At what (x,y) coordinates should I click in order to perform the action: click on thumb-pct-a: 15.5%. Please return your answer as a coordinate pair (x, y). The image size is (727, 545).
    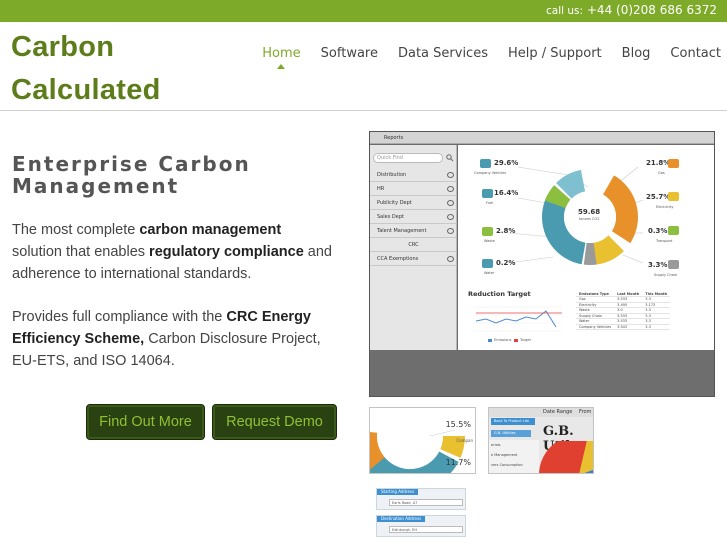
    Looking at the image, I should click on (458, 424).